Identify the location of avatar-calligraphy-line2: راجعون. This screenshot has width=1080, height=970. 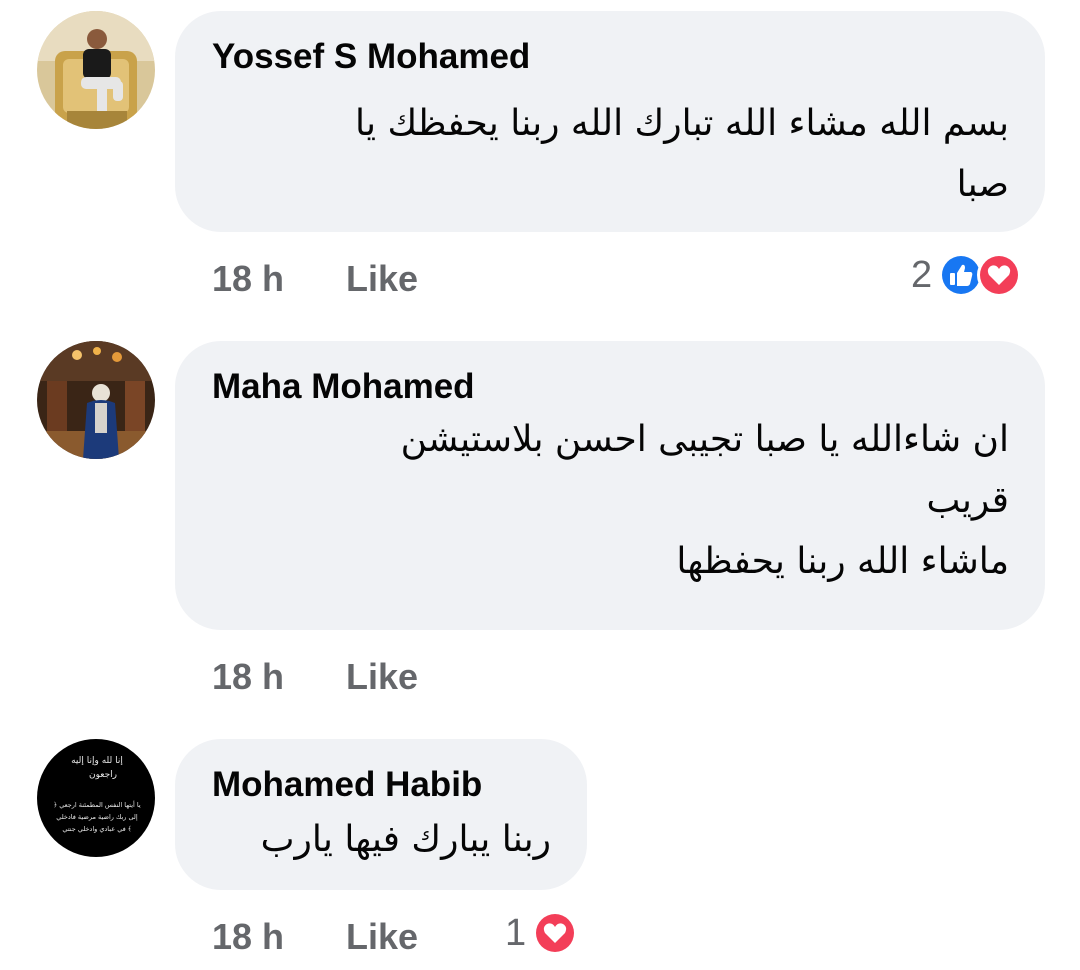
(103, 775).